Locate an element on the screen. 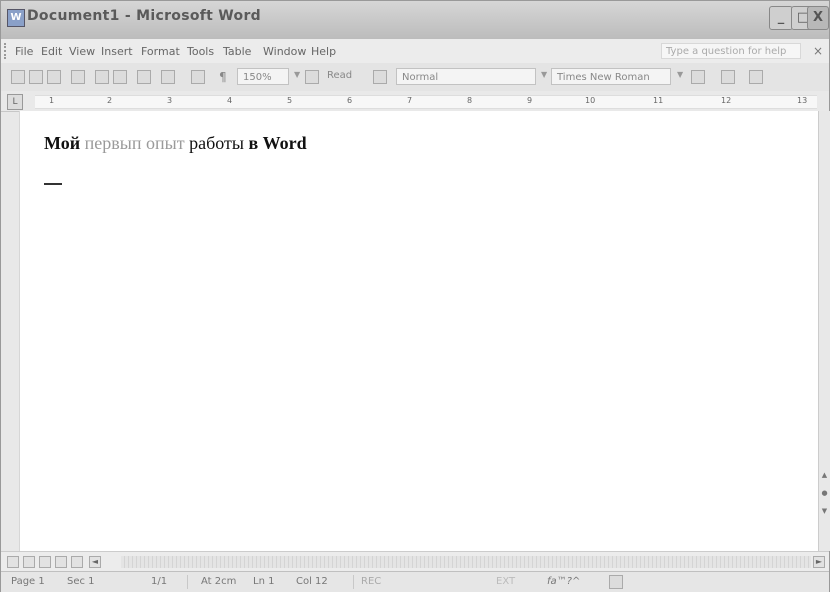  outline-view-icon is located at coordinates (61, 562).